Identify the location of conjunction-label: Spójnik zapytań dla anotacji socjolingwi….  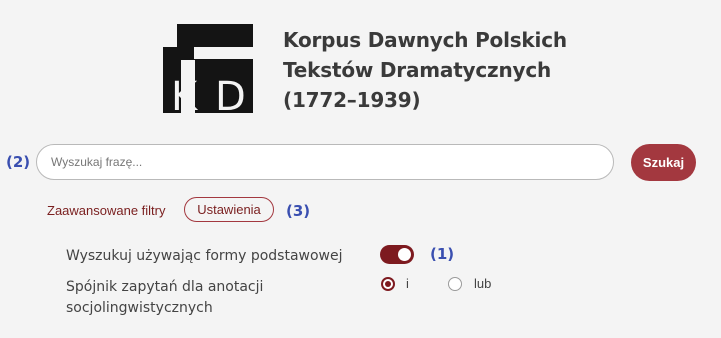
(164, 298).